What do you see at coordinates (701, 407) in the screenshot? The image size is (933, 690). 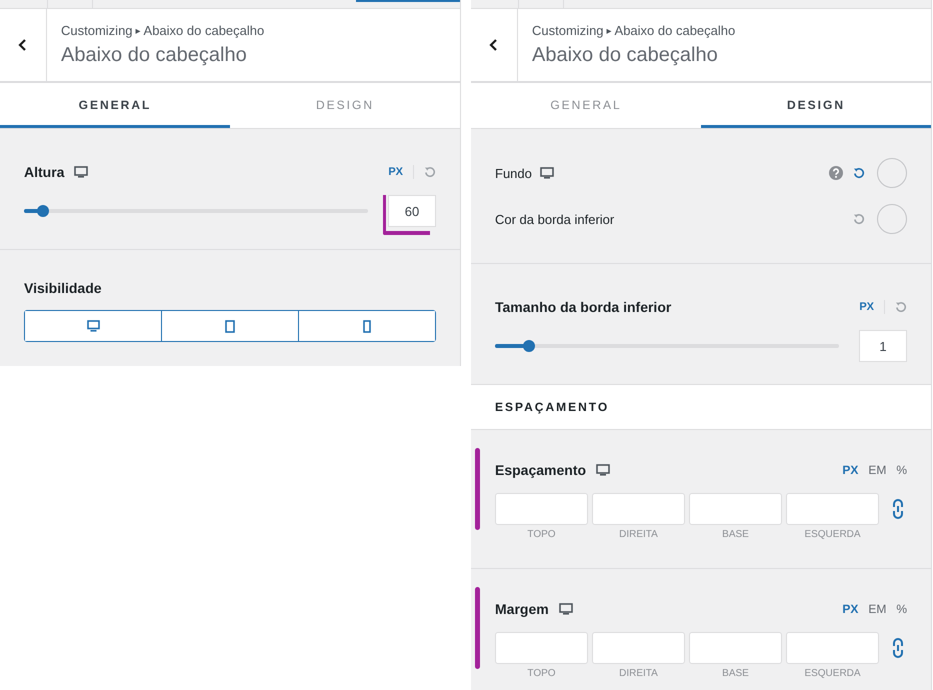 I see `section-heading: ESPAÇAMENTO` at bounding box center [701, 407].